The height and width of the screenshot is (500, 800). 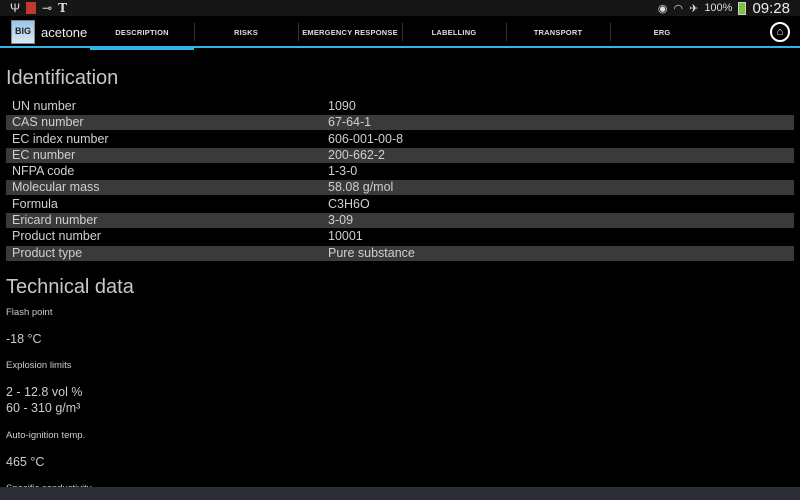 I want to click on row-label: Product number, so click(x=56, y=236).